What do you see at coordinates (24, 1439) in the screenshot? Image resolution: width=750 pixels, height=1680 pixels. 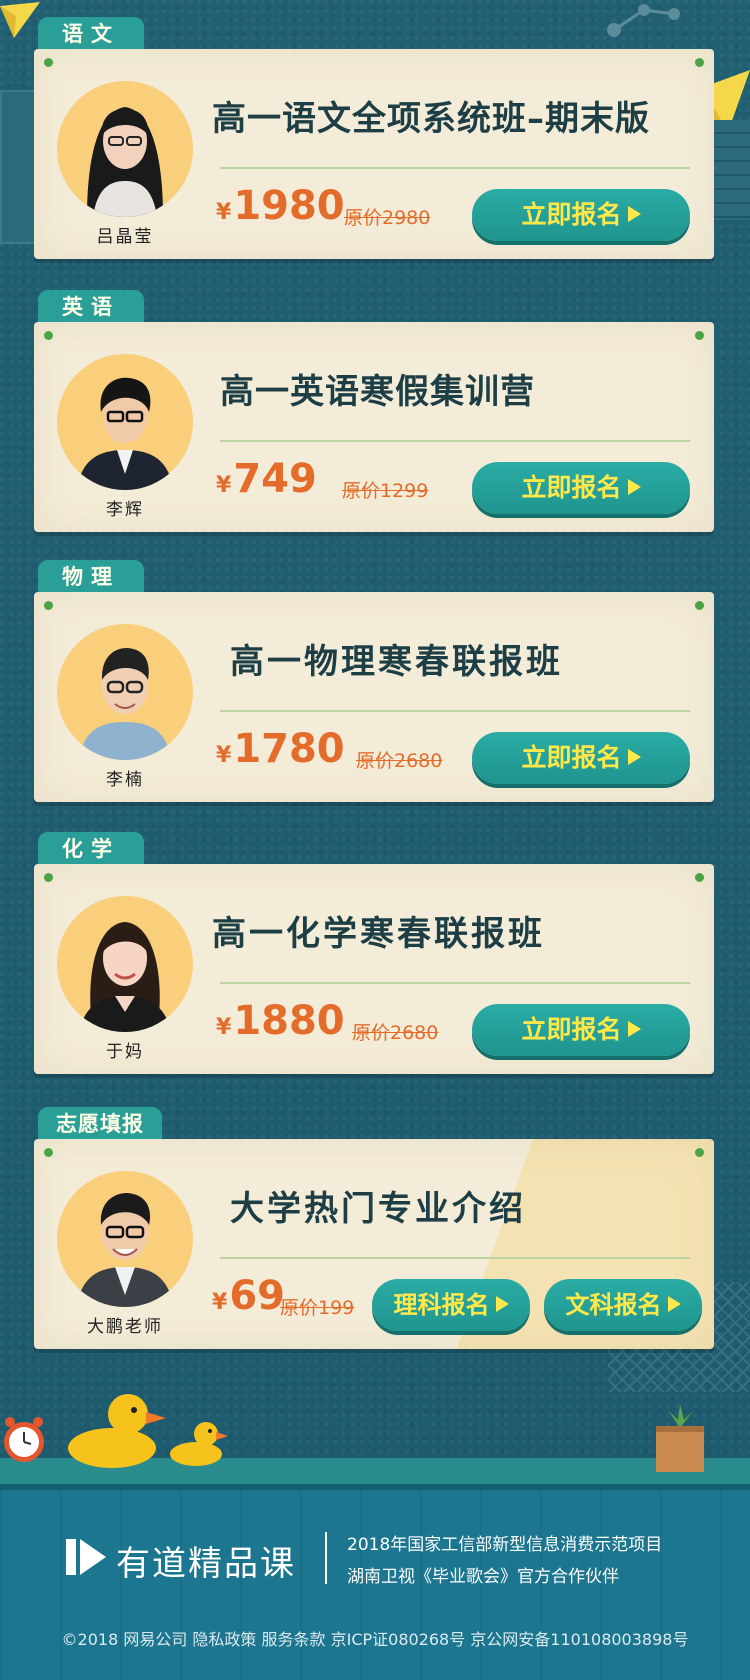 I see `alarm-clock-icon` at bounding box center [24, 1439].